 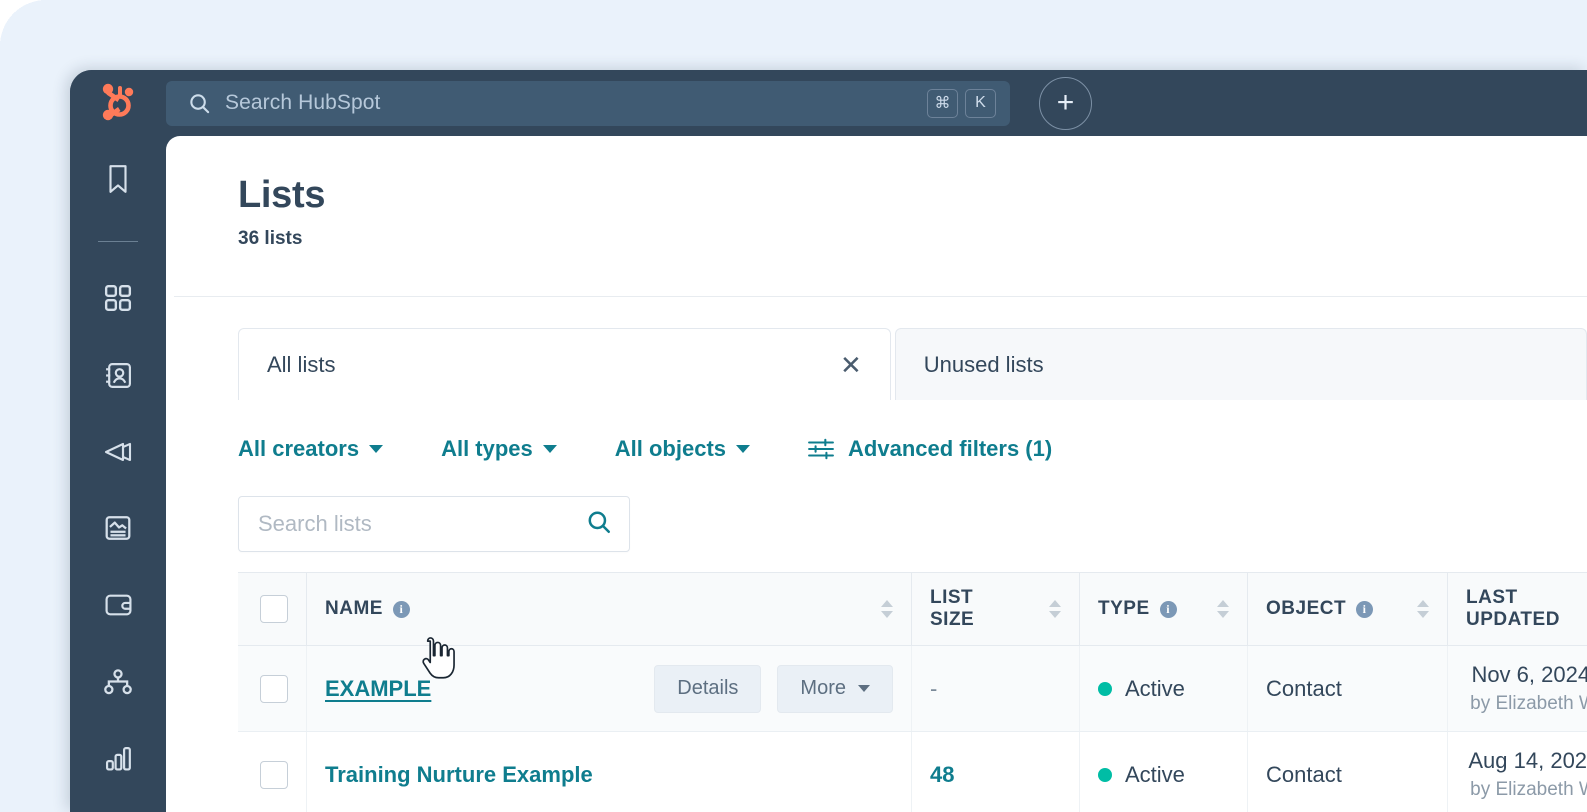 I want to click on filter-advanced-label: Advanced filters (1), so click(x=950, y=448).